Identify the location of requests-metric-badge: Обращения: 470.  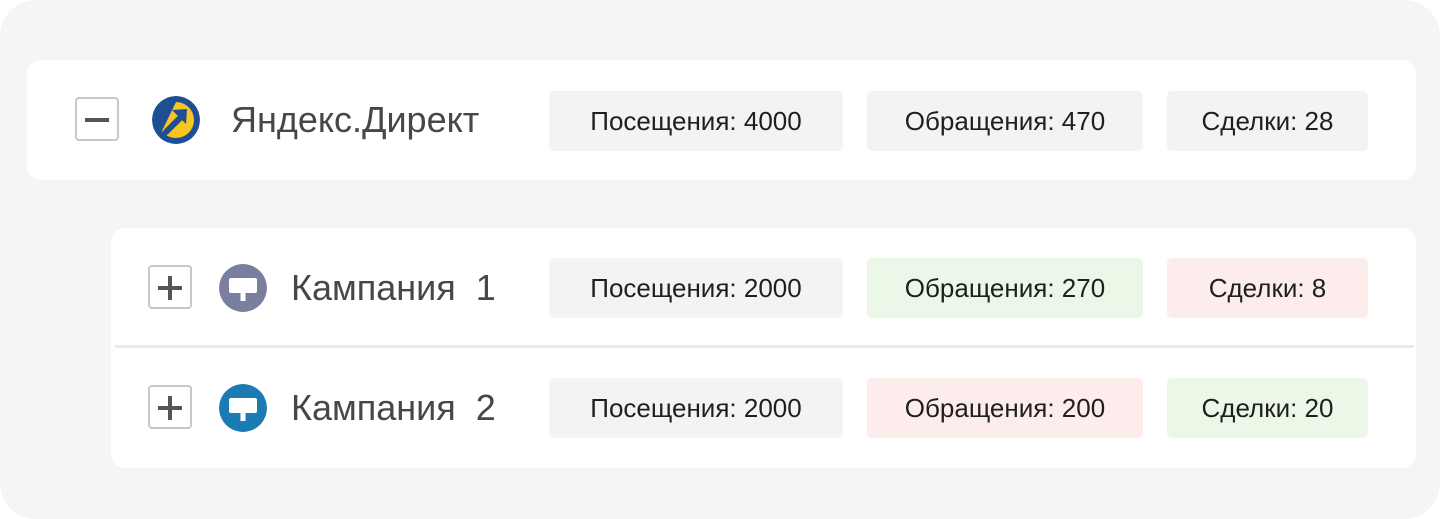
(1005, 121).